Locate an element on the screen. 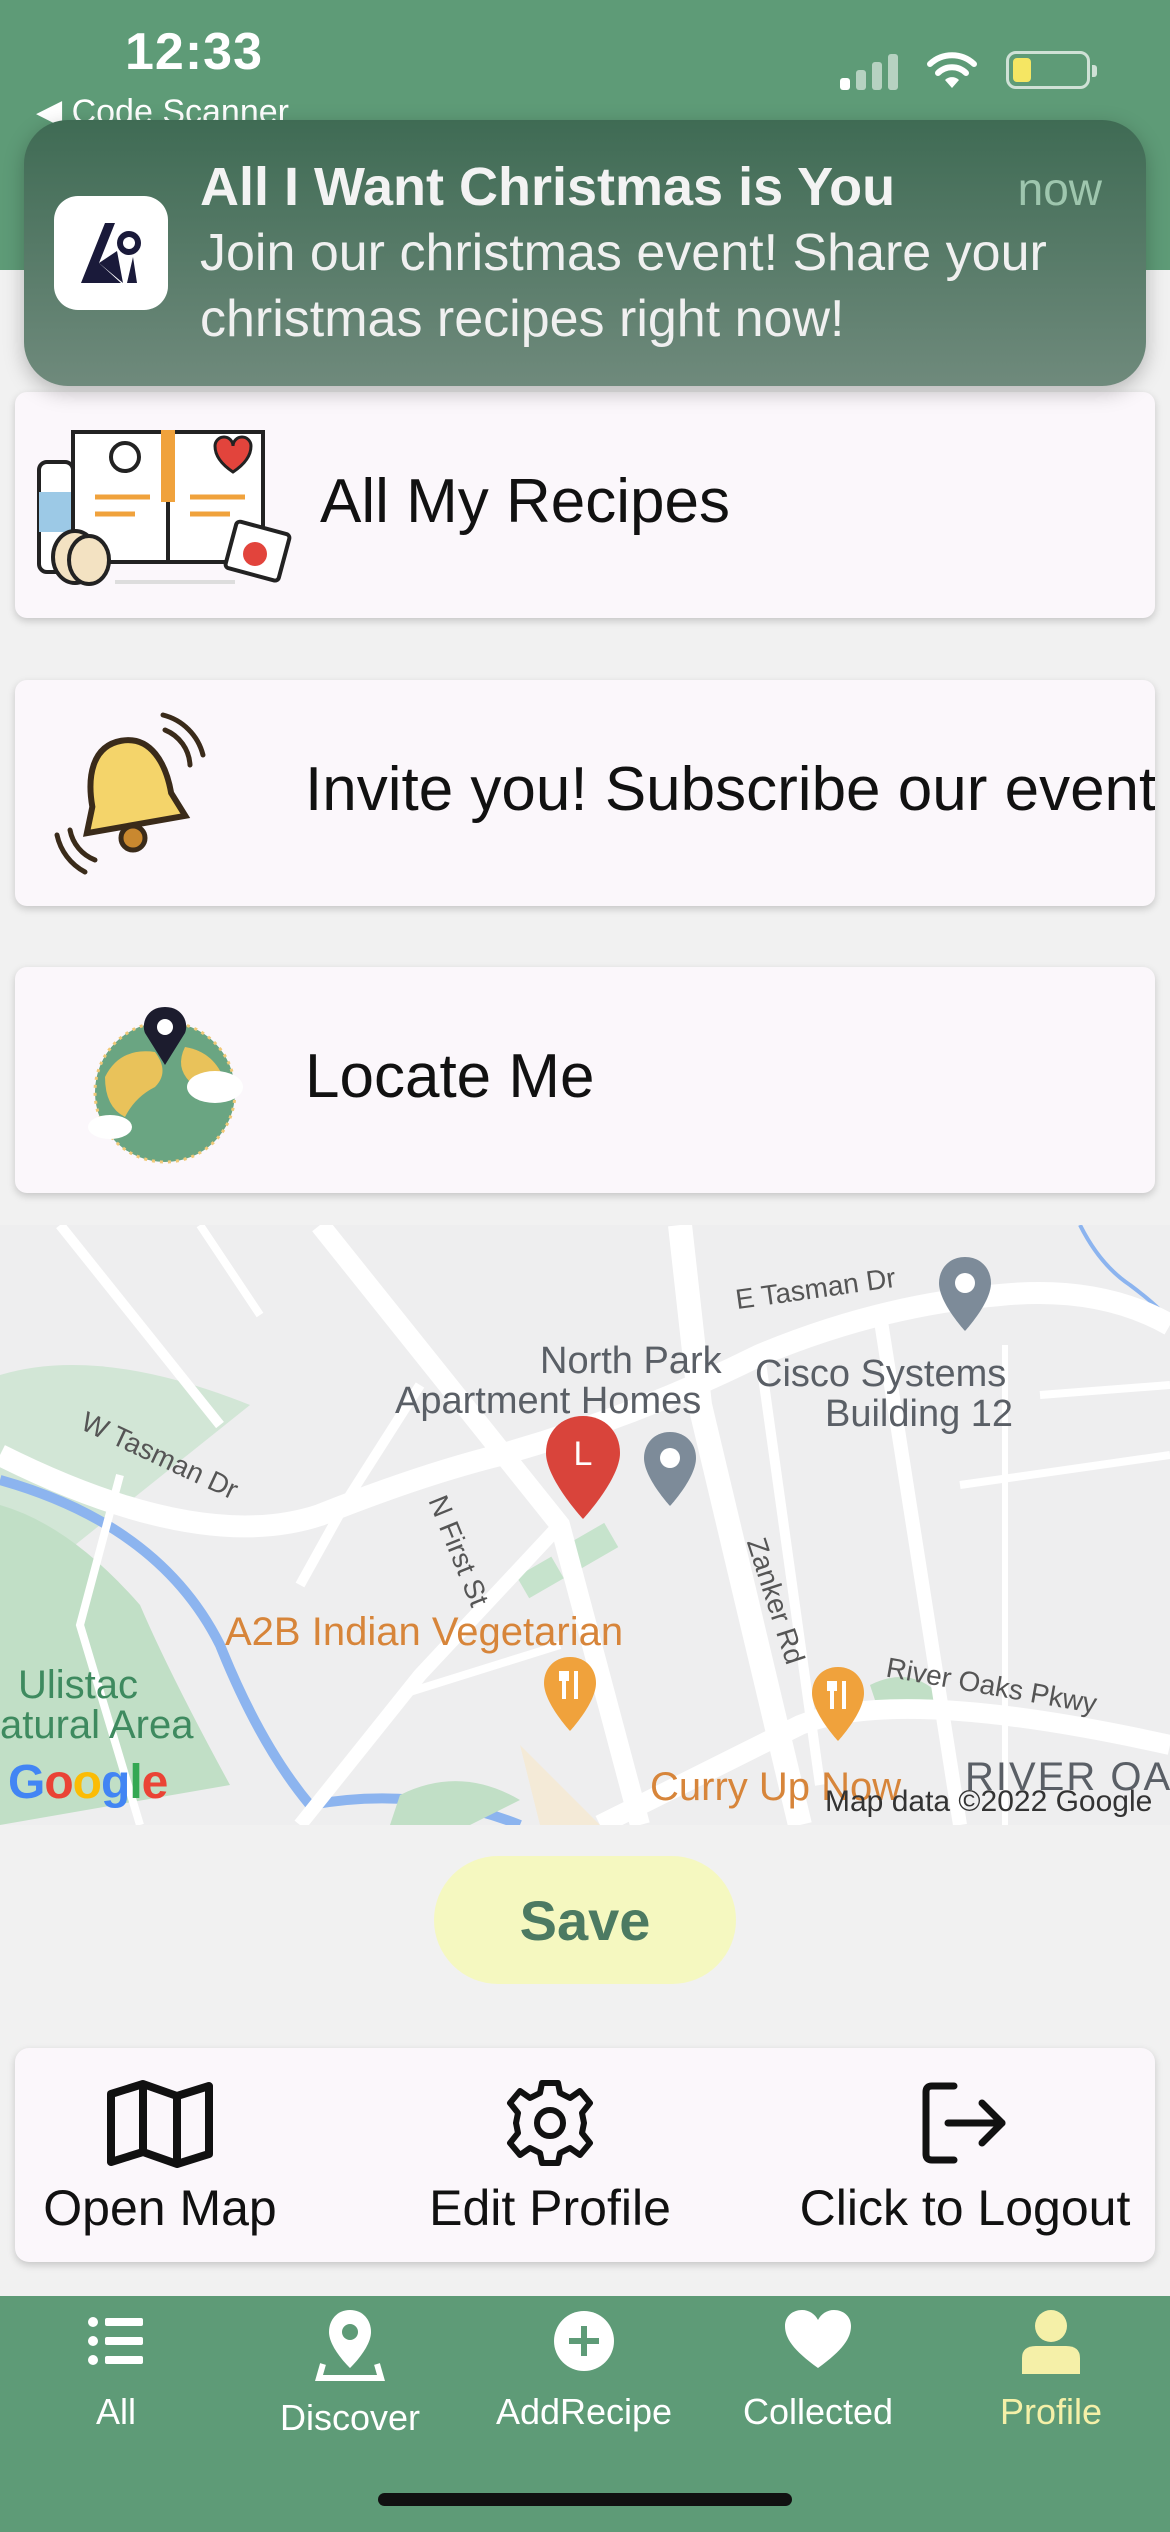 The width and height of the screenshot is (1170, 2532). edit-profile-button: Edit Profile is located at coordinates (550, 2157).